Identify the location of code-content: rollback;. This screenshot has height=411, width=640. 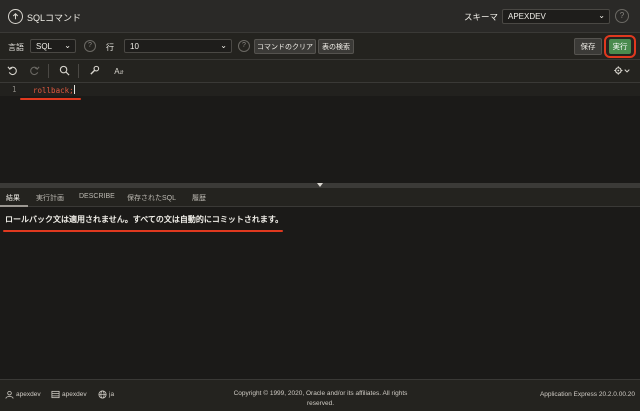
(53, 90).